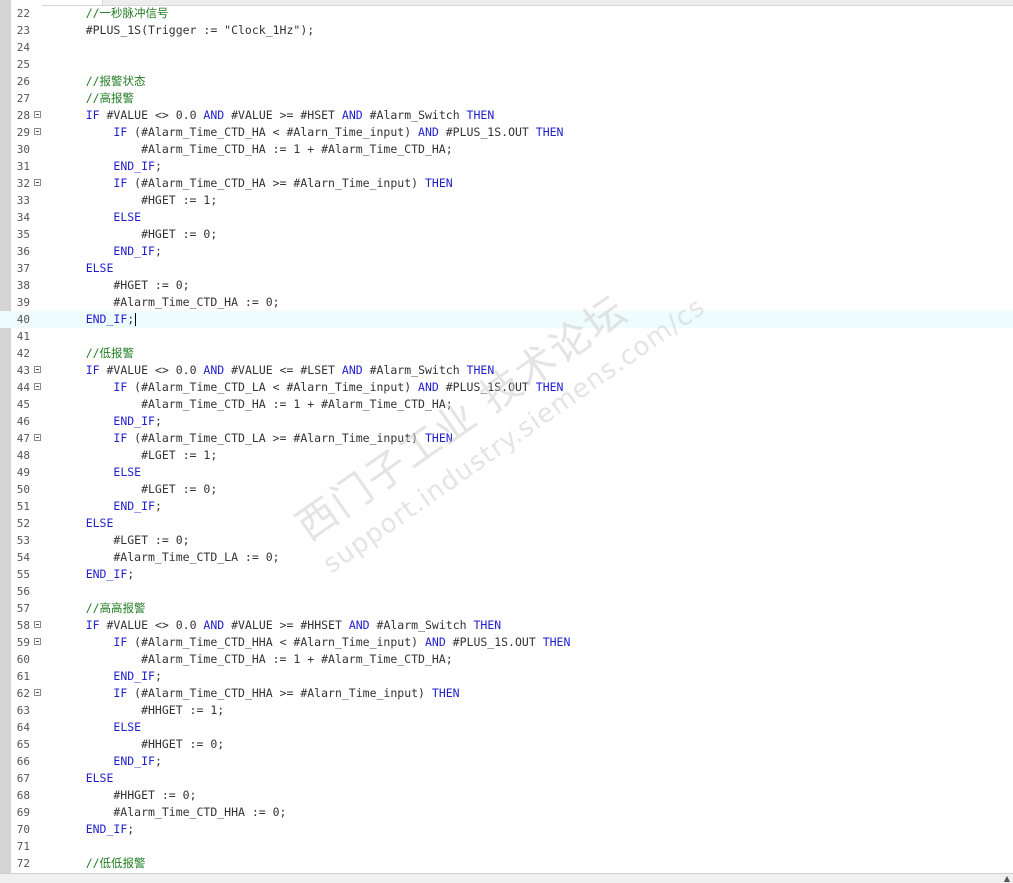 The image size is (1013, 883). What do you see at coordinates (506, 421) in the screenshot?
I see `code-line: 46 END_IF;` at bounding box center [506, 421].